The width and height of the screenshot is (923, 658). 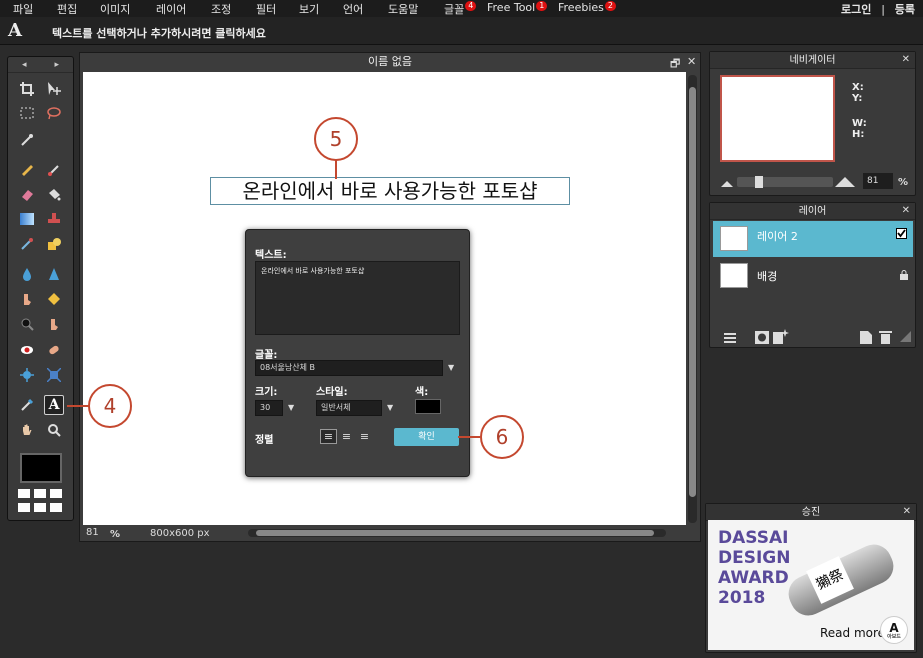 What do you see at coordinates (894, 637) in the screenshot?
I see `ad-logo-sub: 아보드` at bounding box center [894, 637].